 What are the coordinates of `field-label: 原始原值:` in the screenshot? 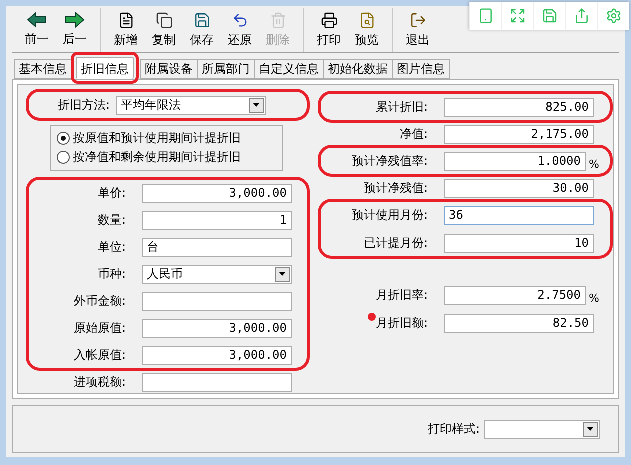 It's located at (99, 328).